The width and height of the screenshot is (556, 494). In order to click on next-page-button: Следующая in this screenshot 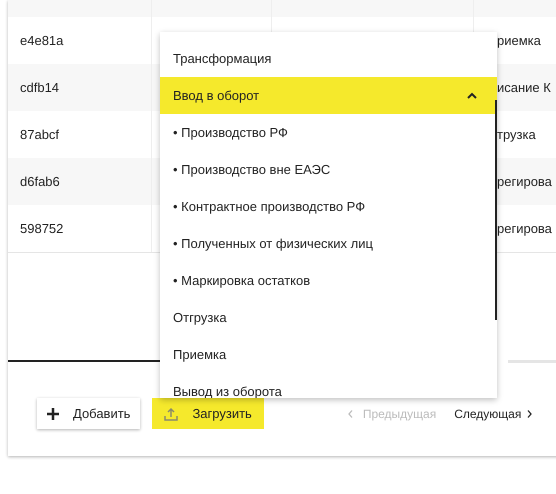, I will do `click(493, 413)`.